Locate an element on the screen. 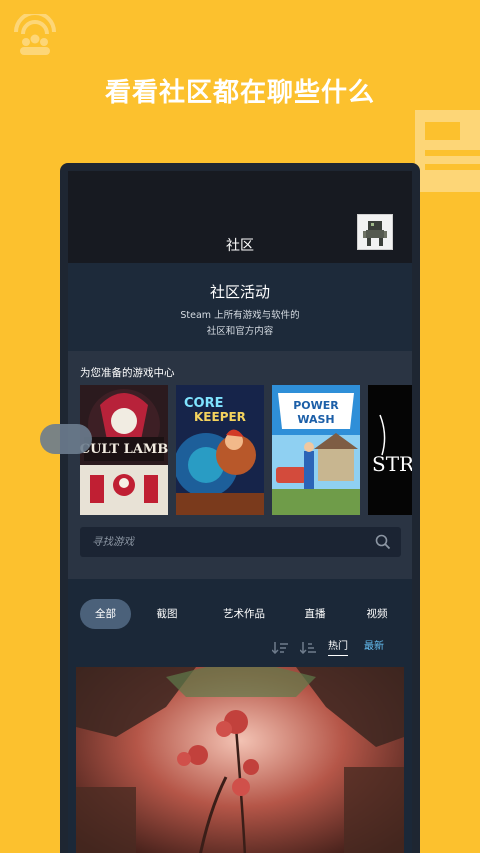 This screenshot has height=853, width=480. game-carousel: CULT LAMB CORE KEEPER POWER WASH STR is located at coordinates (246, 450).